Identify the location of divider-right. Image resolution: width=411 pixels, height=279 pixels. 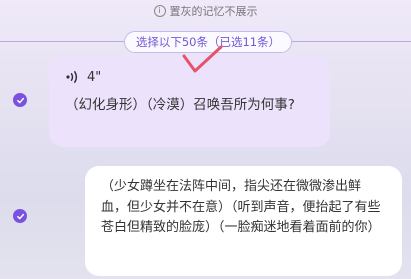
(350, 41).